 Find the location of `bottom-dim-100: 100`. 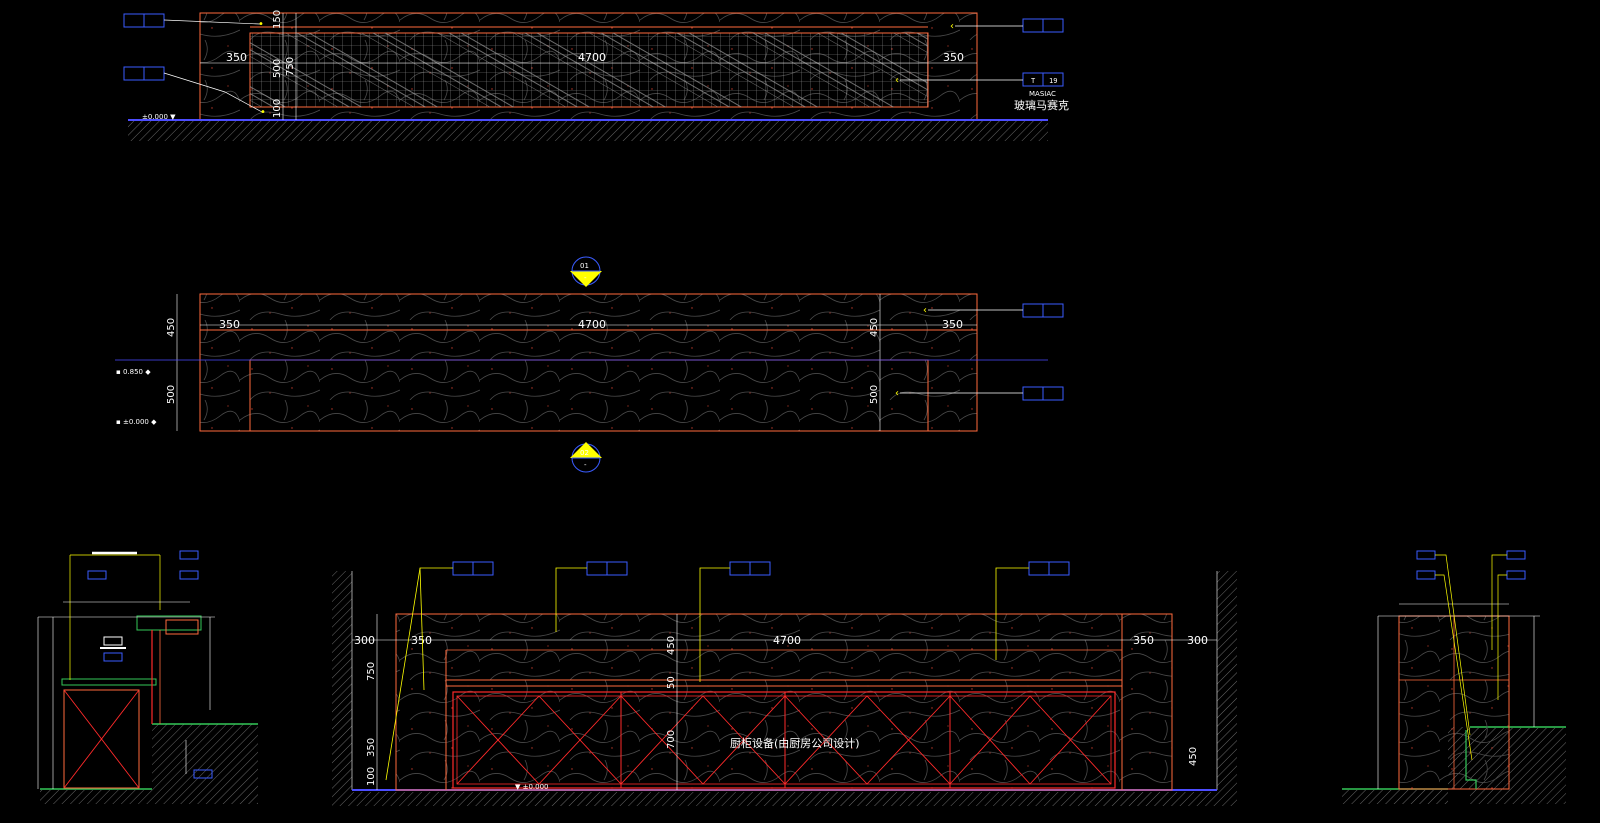

bottom-dim-100: 100 is located at coordinates (371, 776).